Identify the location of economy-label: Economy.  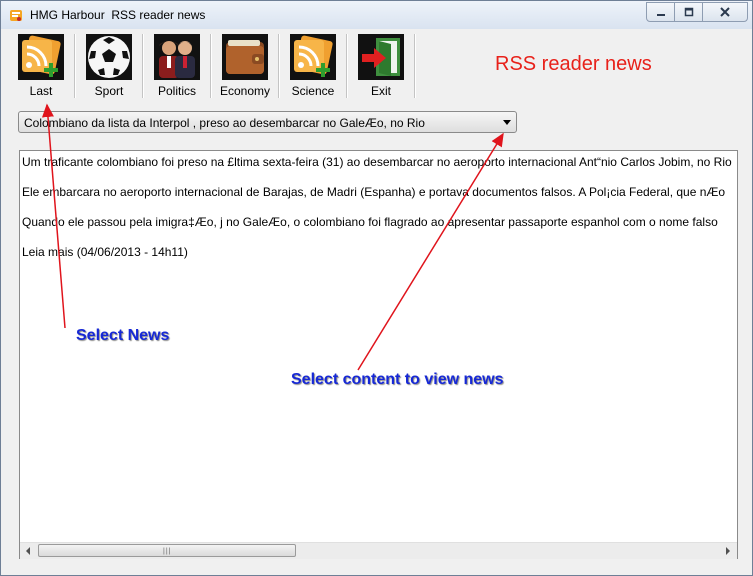
(245, 91).